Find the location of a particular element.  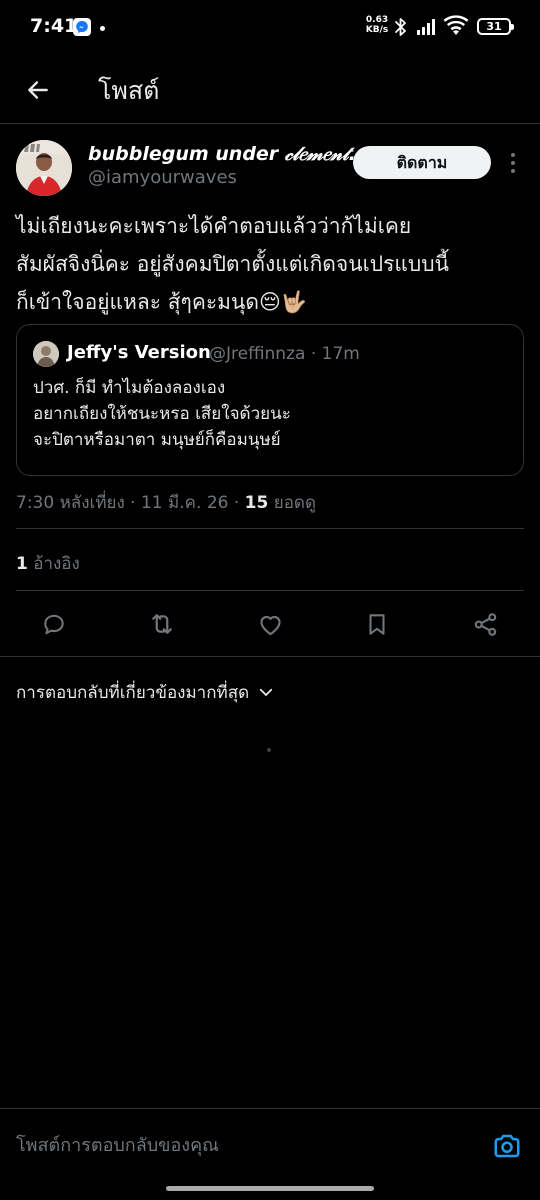

replies-sort-label: การตอบกลับที่เกี่ยวข้องมากที่สุด is located at coordinates (133, 692).